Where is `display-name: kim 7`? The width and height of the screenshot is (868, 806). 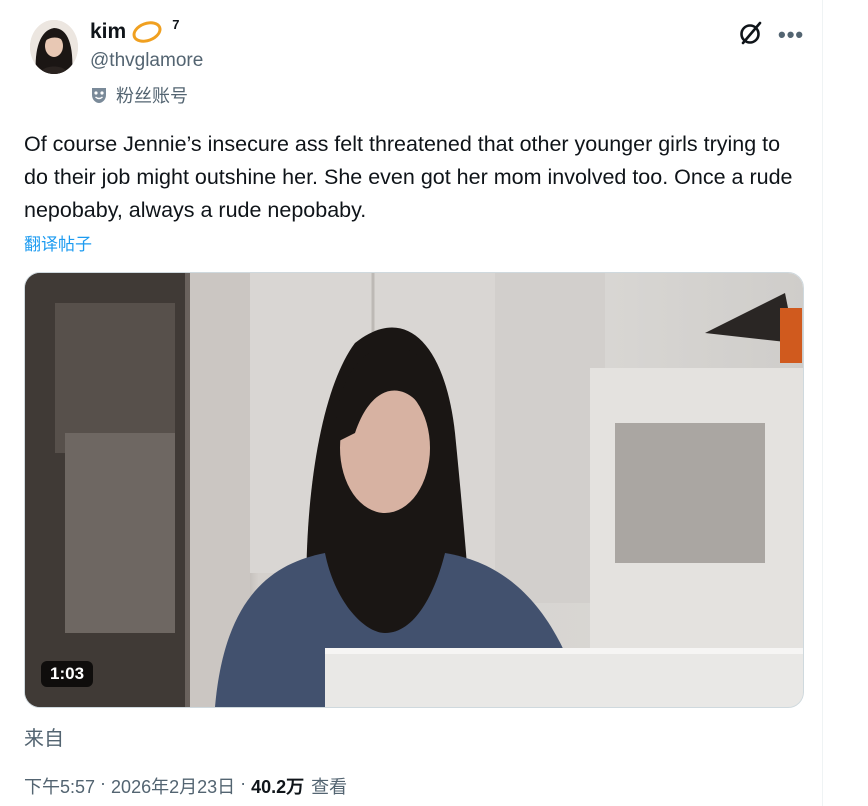 display-name: kim 7 is located at coordinates (135, 31).